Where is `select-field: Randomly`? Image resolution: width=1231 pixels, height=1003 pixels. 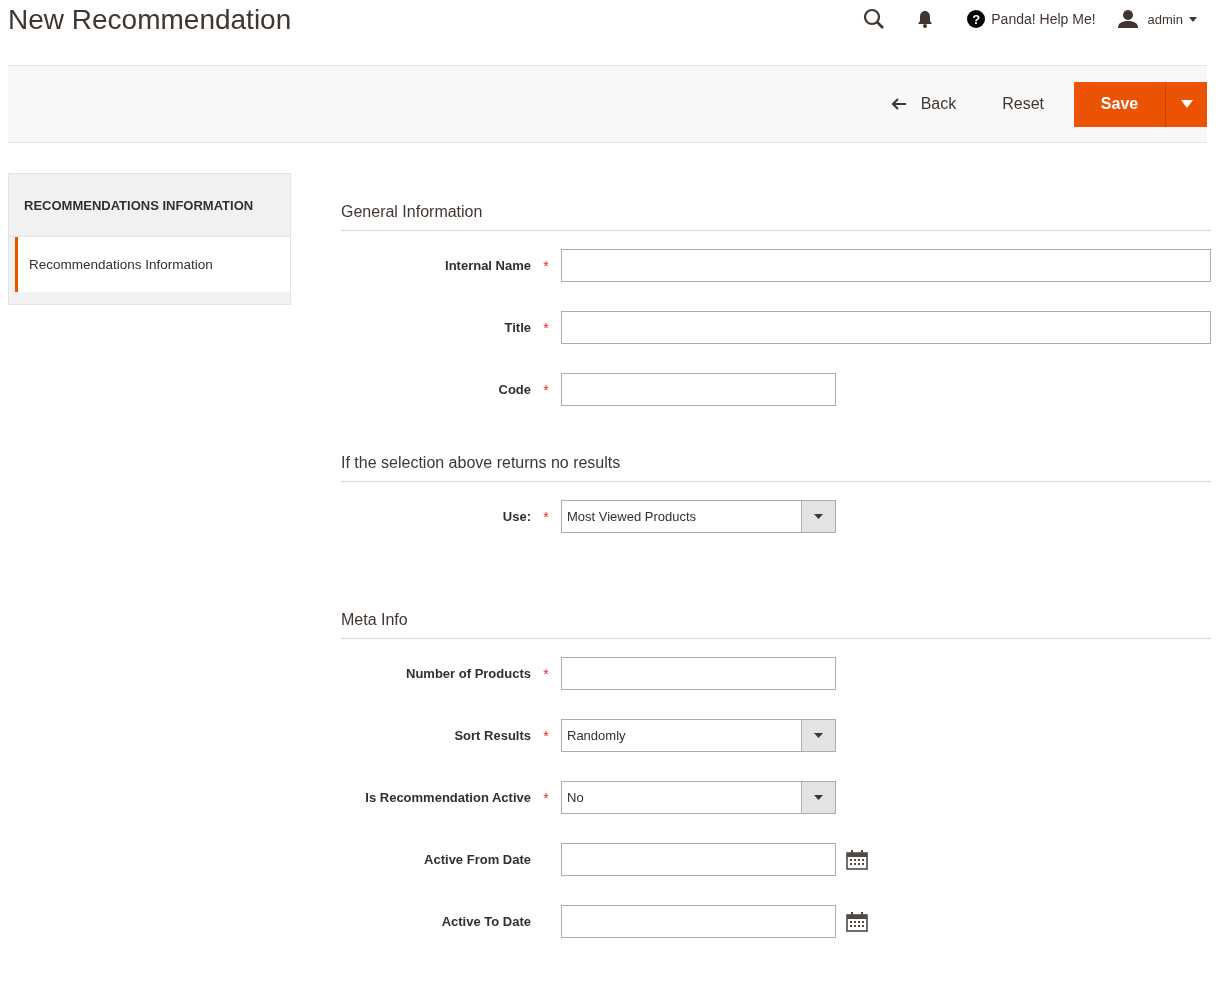 select-field: Randomly is located at coordinates (698, 735).